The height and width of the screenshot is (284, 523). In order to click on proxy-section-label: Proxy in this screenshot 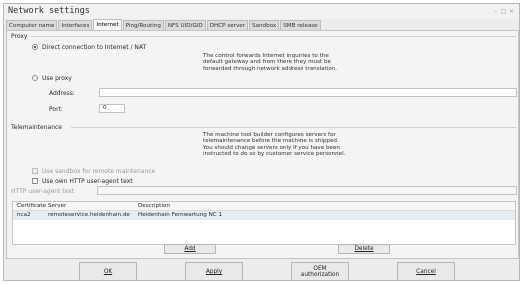, I will do `click(19, 36)`.